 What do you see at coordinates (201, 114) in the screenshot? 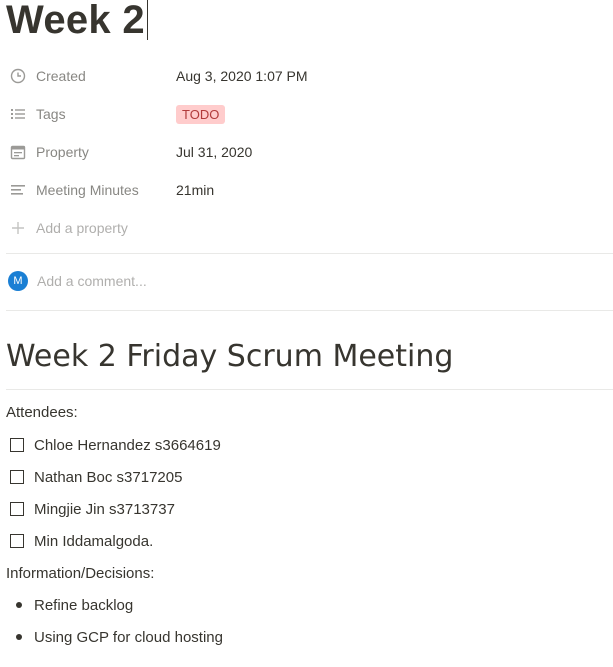
I see `tag-badge: TODO` at bounding box center [201, 114].